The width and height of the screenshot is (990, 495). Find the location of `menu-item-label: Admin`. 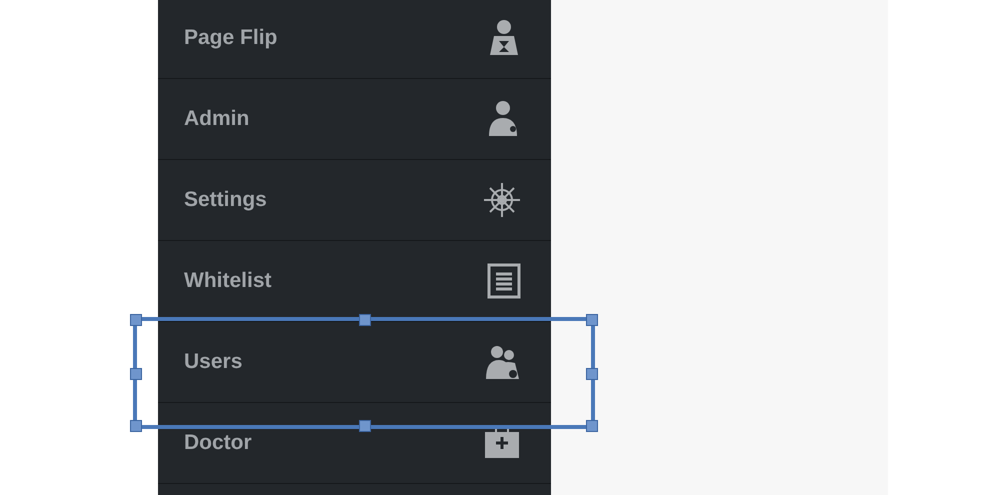

menu-item-label: Admin is located at coordinates (217, 119).